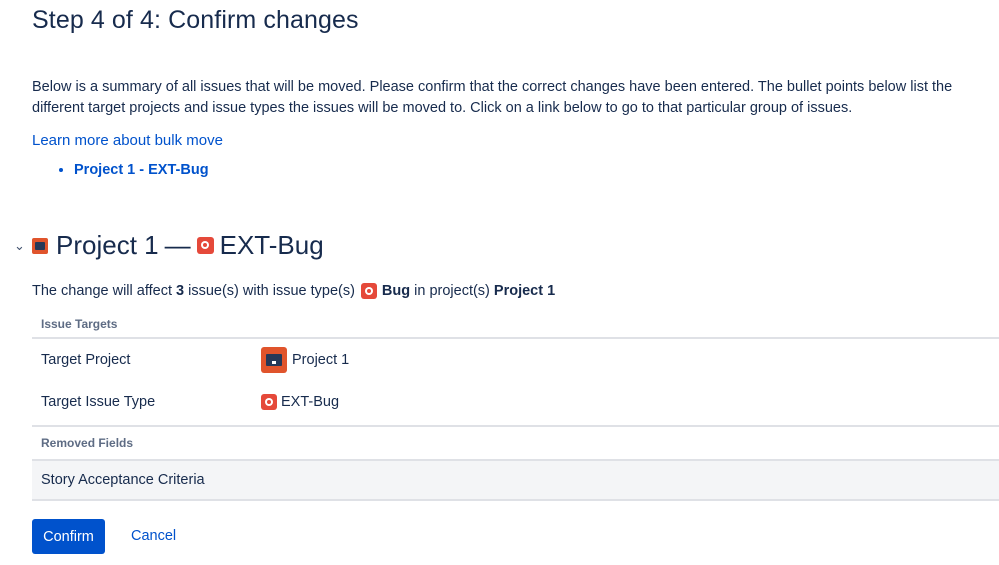  I want to click on learn-more-link: Learn more about bulk move, so click(127, 140).